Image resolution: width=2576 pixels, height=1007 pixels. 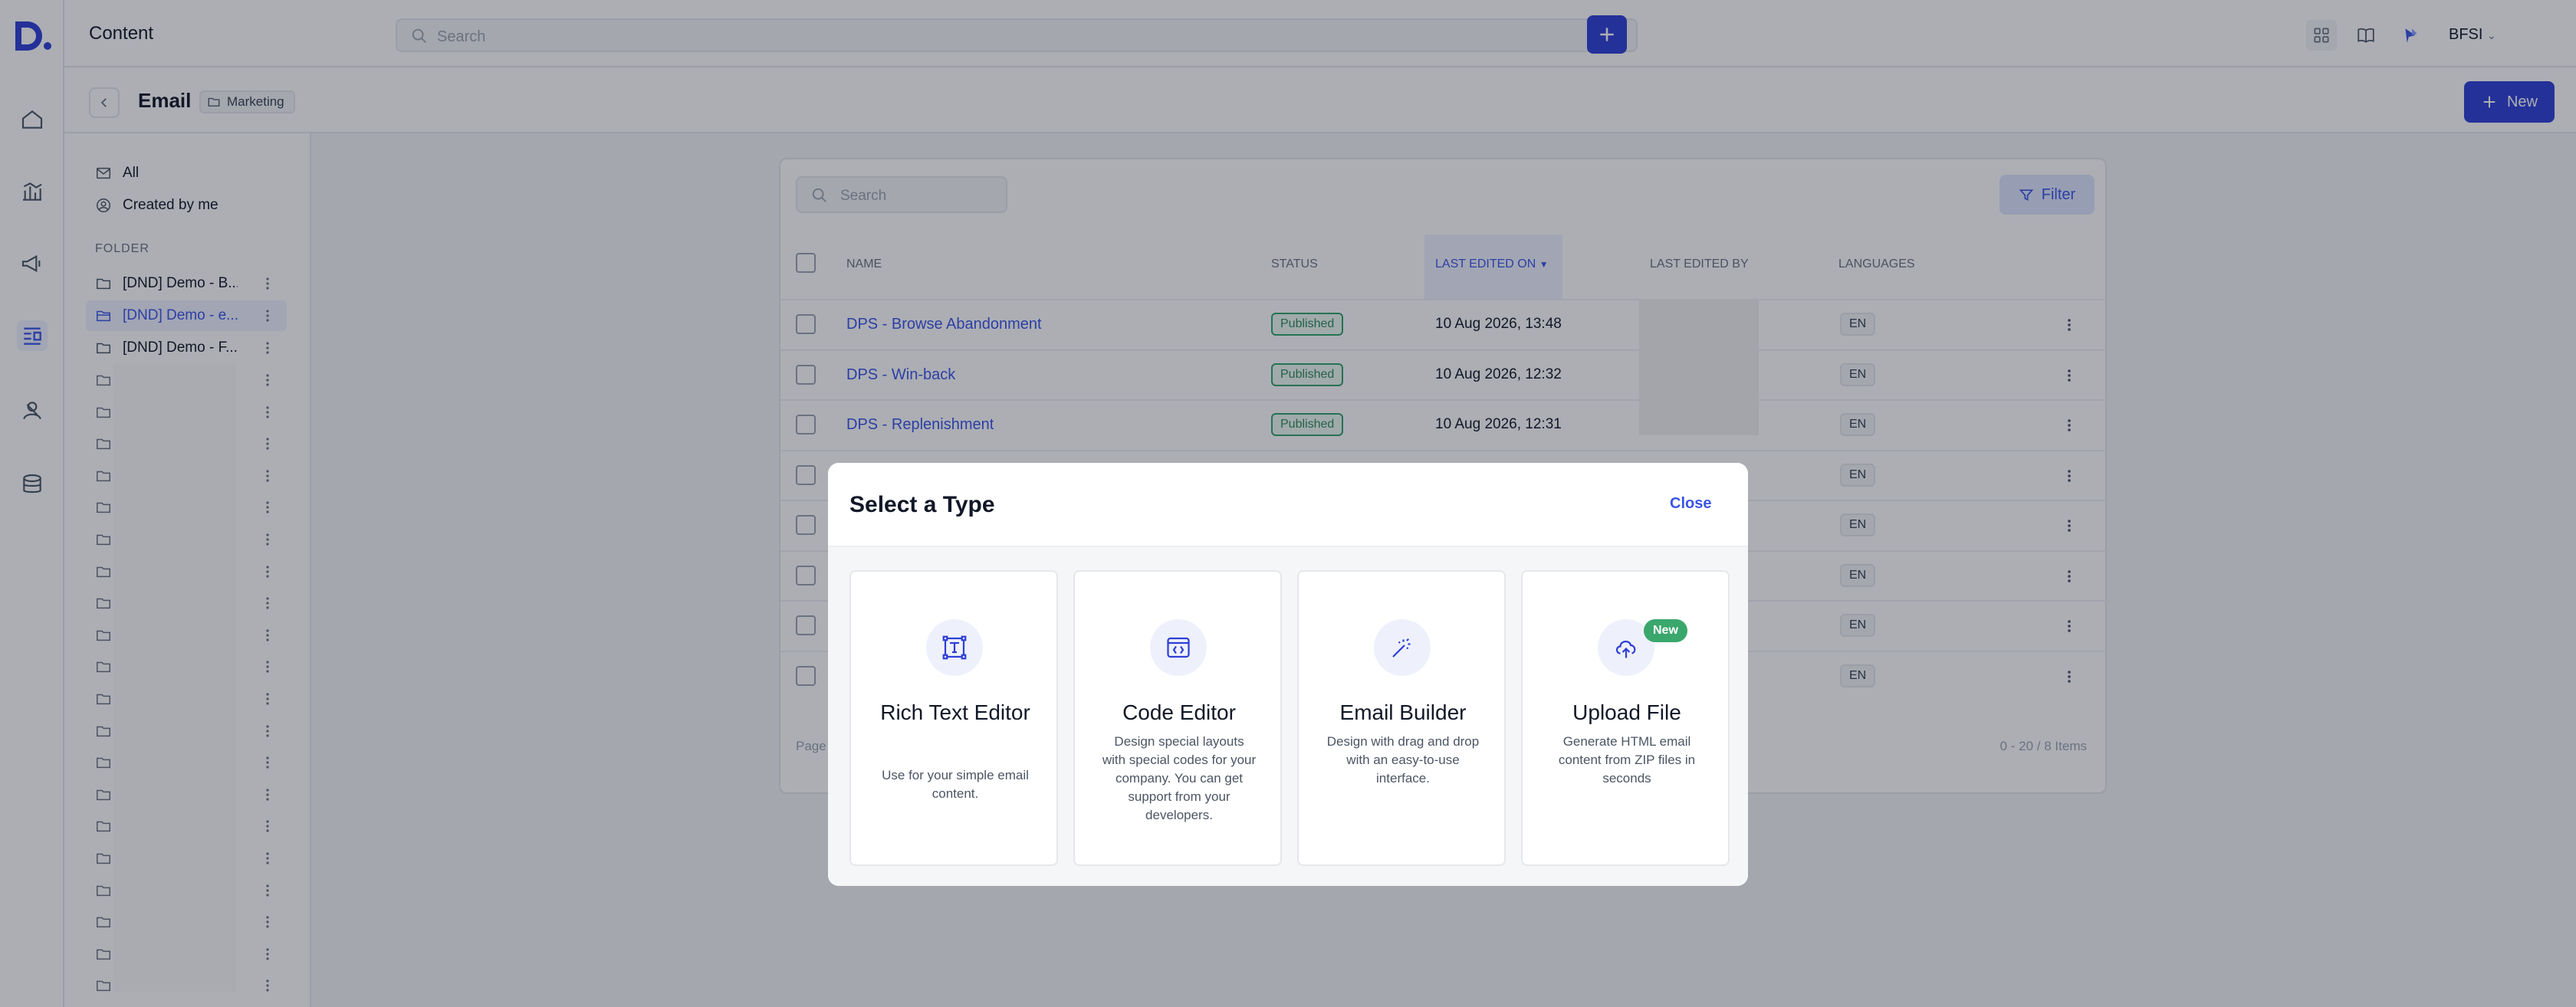 What do you see at coordinates (1288, 505) in the screenshot?
I see `dialog-header: Select a Type Close` at bounding box center [1288, 505].